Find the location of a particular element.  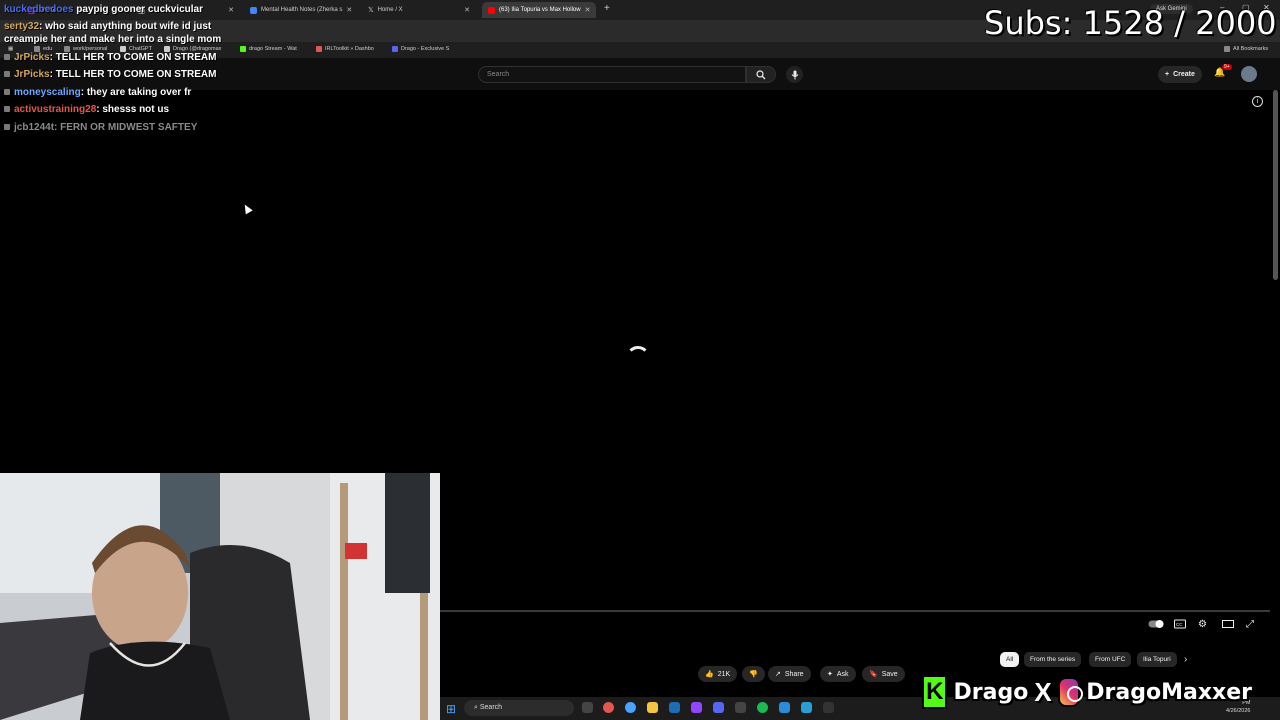

page-scrollbar is located at coordinates (1275, 185).